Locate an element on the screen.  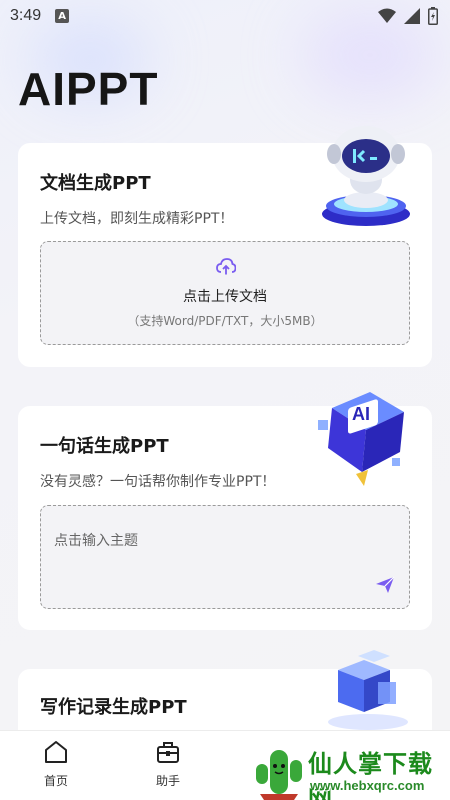
doc-card-title: 文档生成PPT is located at coordinates (95, 183).